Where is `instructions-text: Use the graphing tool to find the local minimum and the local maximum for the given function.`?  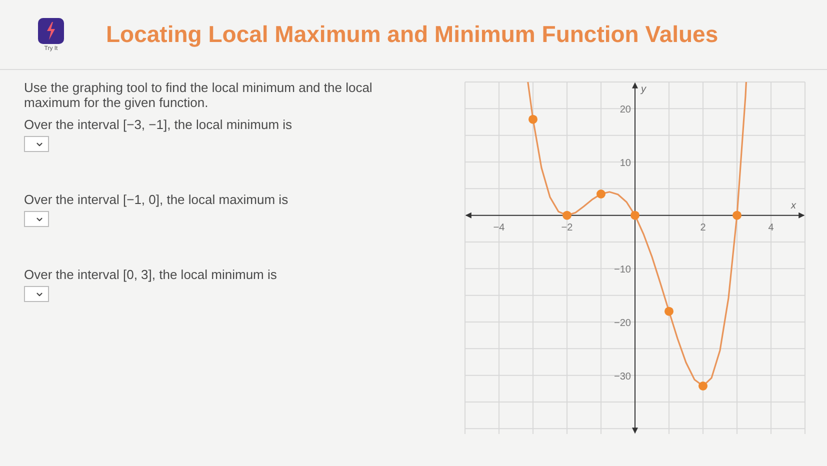 instructions-text: Use the graphing tool to find the local minimum and the local maximum for the given function. is located at coordinates (199, 95).